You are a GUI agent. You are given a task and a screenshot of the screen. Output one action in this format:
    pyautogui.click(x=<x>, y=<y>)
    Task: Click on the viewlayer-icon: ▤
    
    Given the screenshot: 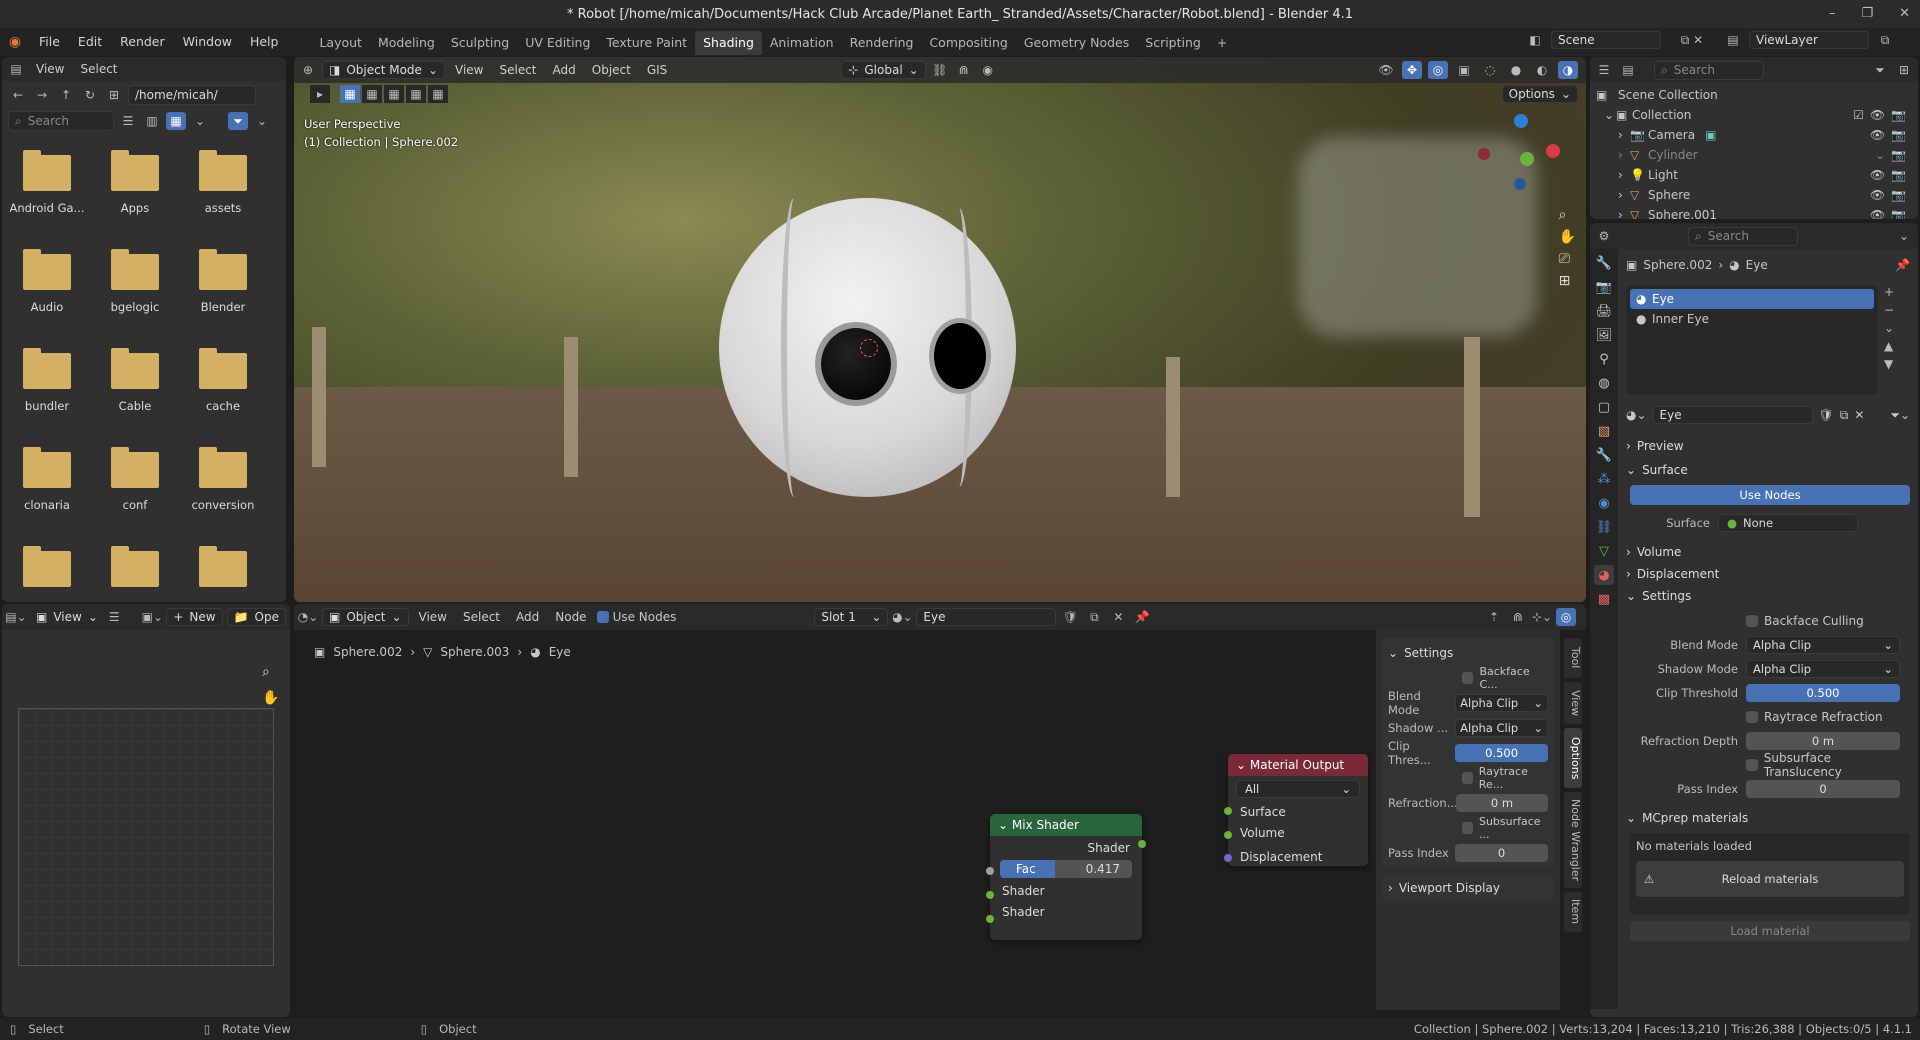 What is the action you would take?
    pyautogui.click(x=1733, y=40)
    